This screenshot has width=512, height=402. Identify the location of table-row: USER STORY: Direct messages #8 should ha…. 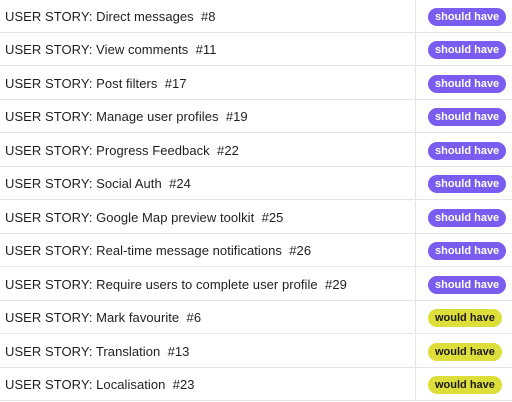
(256, 16).